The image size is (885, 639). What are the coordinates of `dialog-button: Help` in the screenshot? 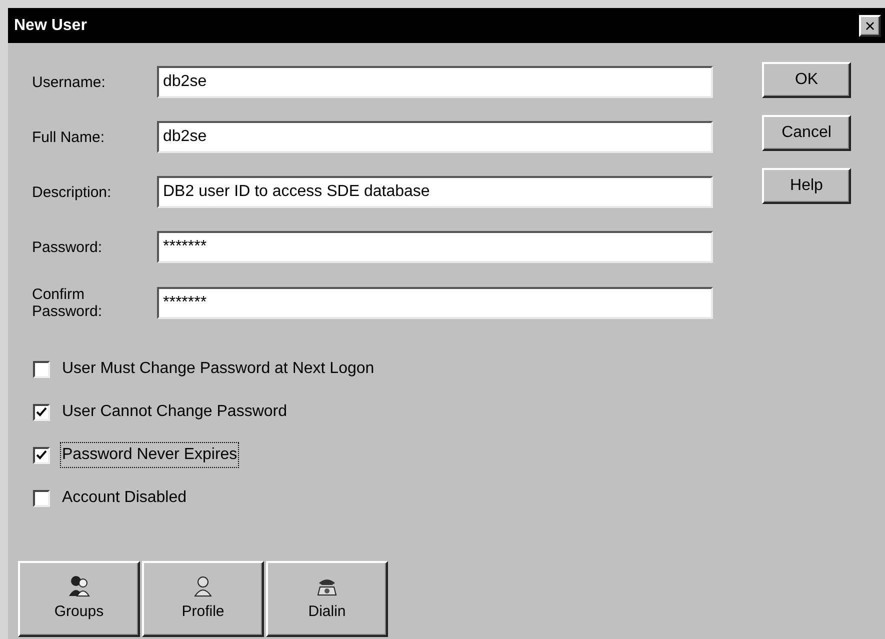 It's located at (806, 186).